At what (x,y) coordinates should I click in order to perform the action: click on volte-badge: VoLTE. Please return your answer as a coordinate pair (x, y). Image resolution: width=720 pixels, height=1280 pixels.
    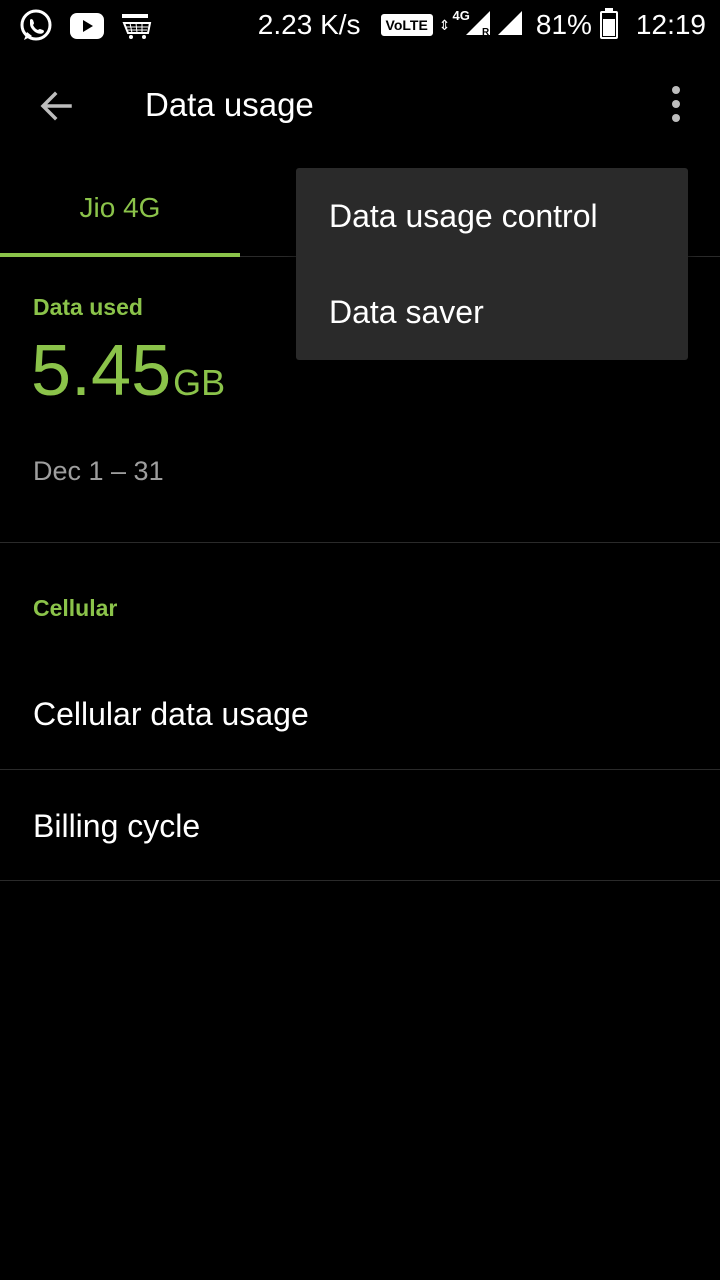
    Looking at the image, I should click on (406, 25).